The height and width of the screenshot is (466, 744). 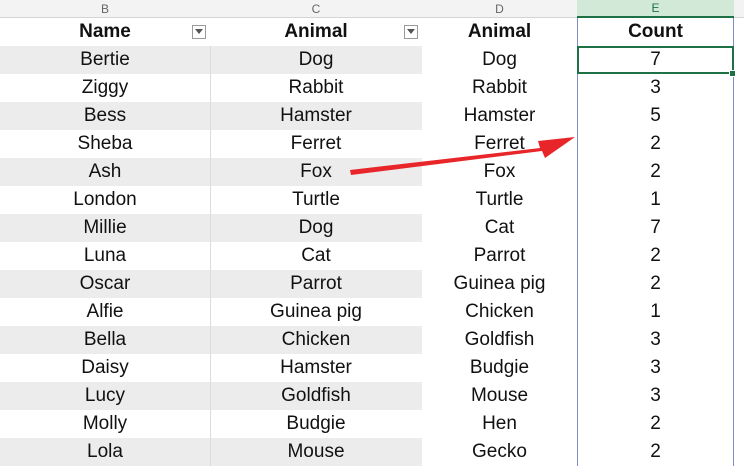 I want to click on table-row: Alfie Guinea pig Chicken 1, so click(x=372, y=312).